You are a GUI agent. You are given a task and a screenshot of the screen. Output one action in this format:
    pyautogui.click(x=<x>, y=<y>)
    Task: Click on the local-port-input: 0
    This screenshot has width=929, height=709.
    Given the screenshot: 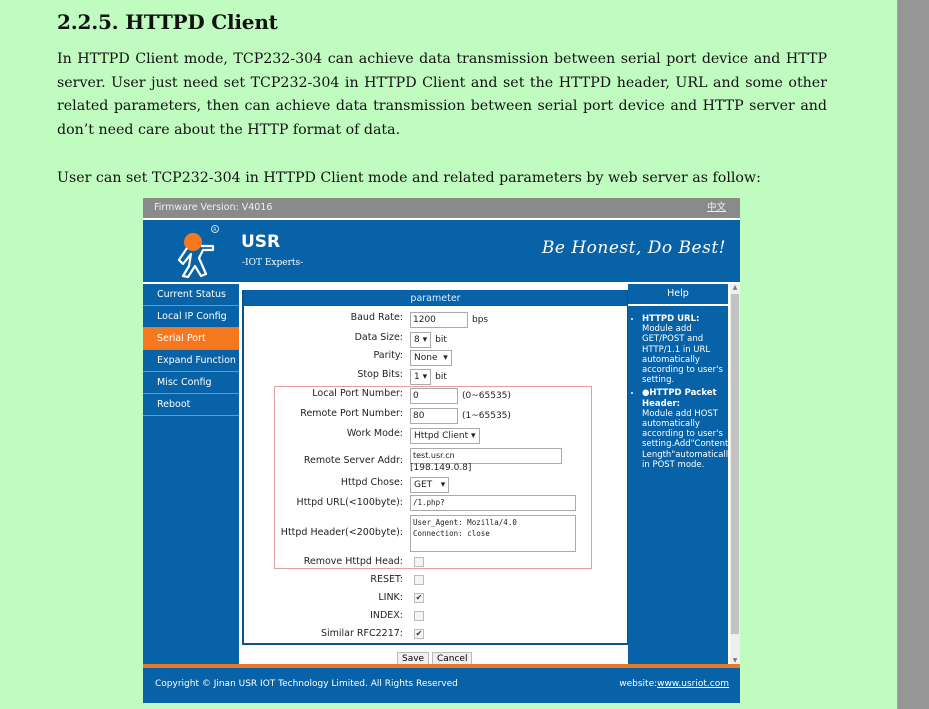 What is the action you would take?
    pyautogui.click(x=434, y=396)
    